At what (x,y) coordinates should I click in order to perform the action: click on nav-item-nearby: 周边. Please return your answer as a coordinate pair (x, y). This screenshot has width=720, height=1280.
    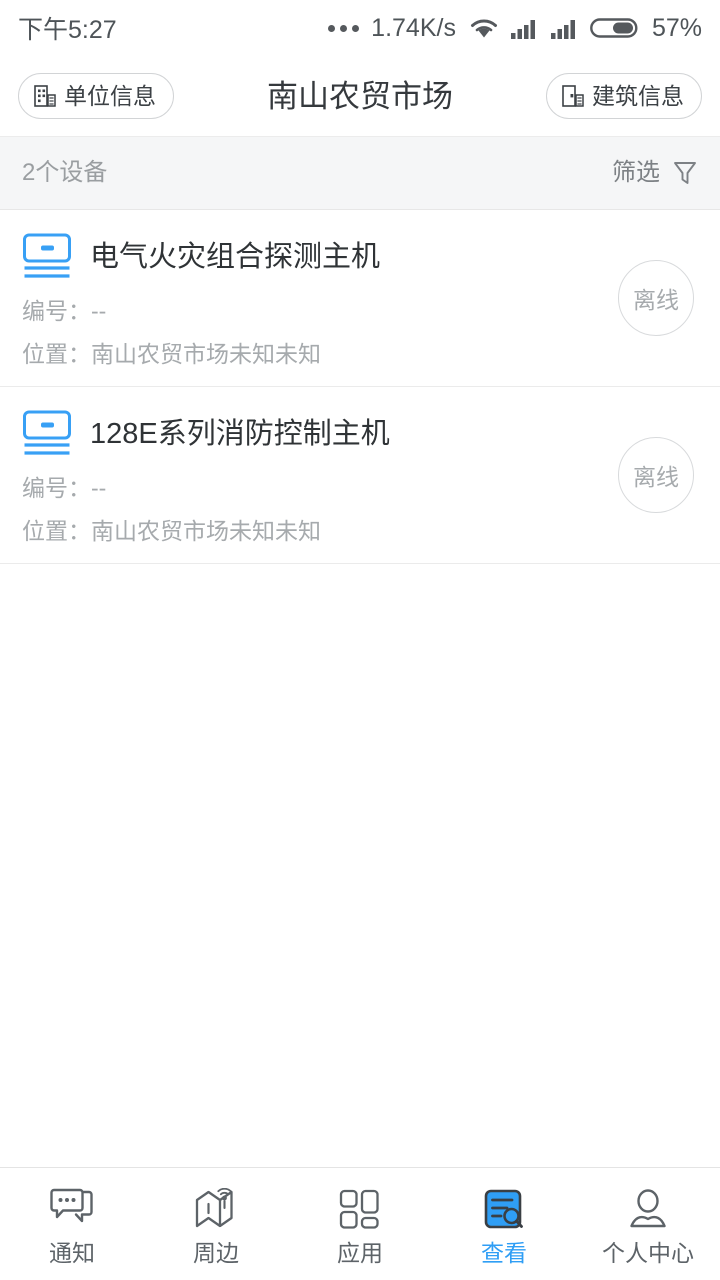
    Looking at the image, I should click on (216, 1224).